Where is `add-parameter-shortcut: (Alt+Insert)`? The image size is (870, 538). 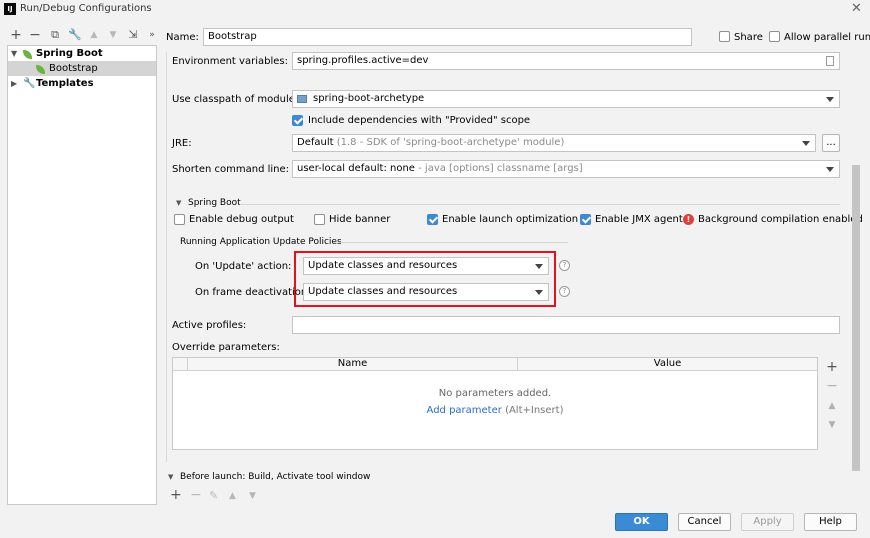 add-parameter-shortcut: (Alt+Insert) is located at coordinates (534, 410).